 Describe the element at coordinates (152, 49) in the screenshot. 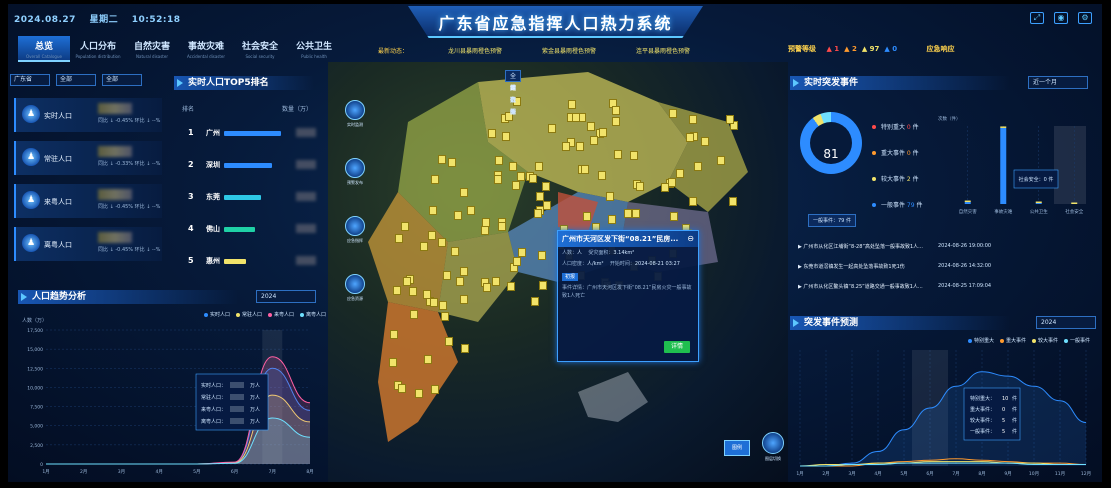

I see `tab-natural-disaster: 自然灾害 Natural disaster` at that location.